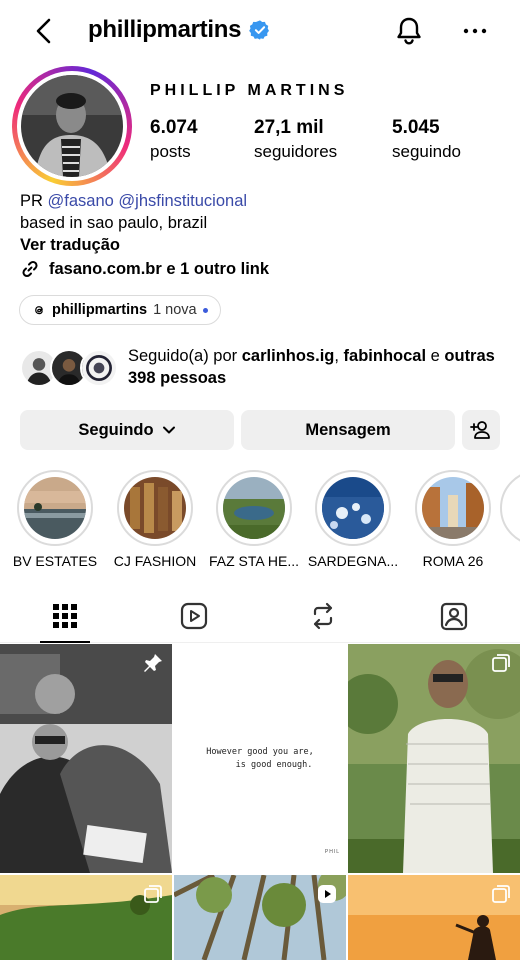 Image resolution: width=520 pixels, height=960 pixels. What do you see at coordinates (170, 151) in the screenshot?
I see `stat-posts-label: posts` at bounding box center [170, 151].